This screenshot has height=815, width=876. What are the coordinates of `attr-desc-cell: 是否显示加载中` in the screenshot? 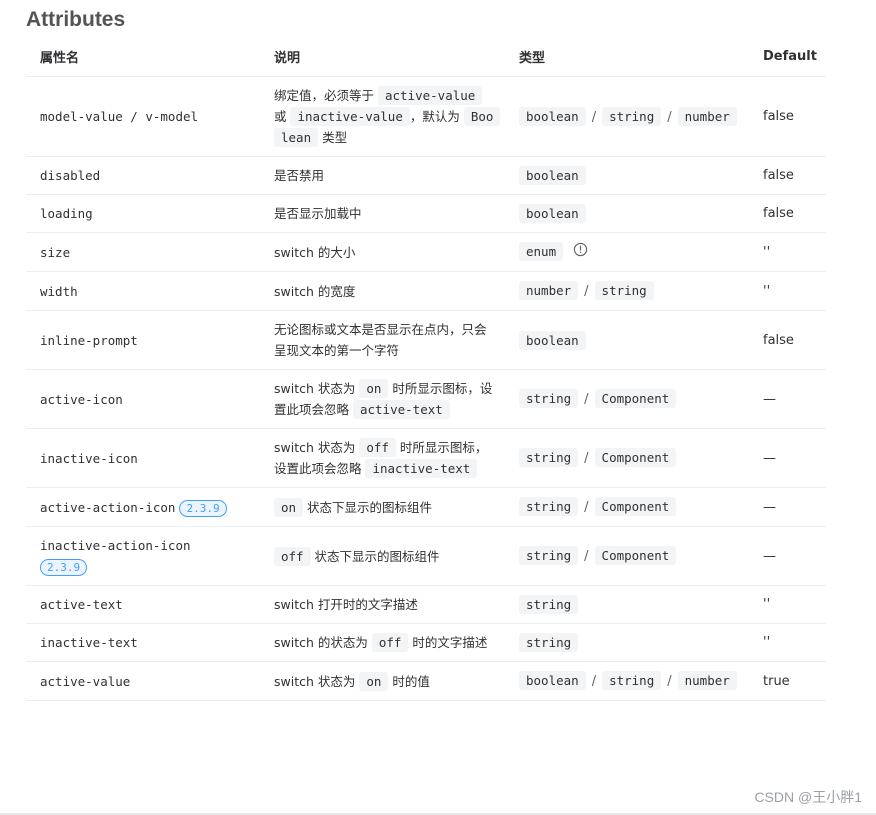 It's located at (382, 213).